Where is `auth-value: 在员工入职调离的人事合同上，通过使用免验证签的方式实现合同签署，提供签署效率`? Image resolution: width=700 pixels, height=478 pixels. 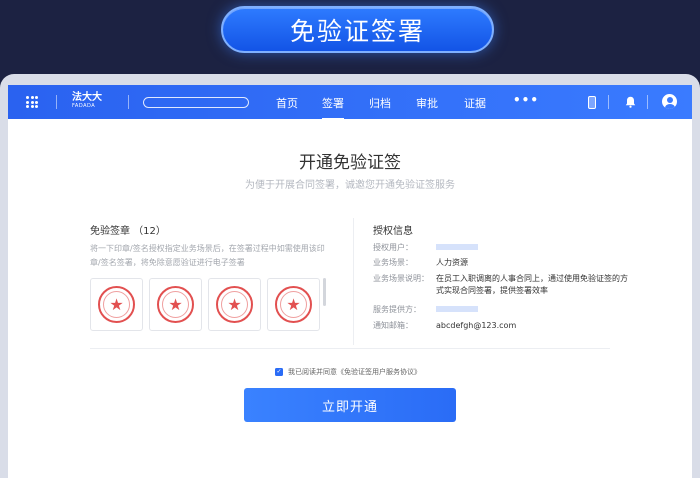 auth-value: 在员工入职调离的人事合同上，通过使用免验证签的方式实现合同签署，提供签署效率 is located at coordinates (532, 284).